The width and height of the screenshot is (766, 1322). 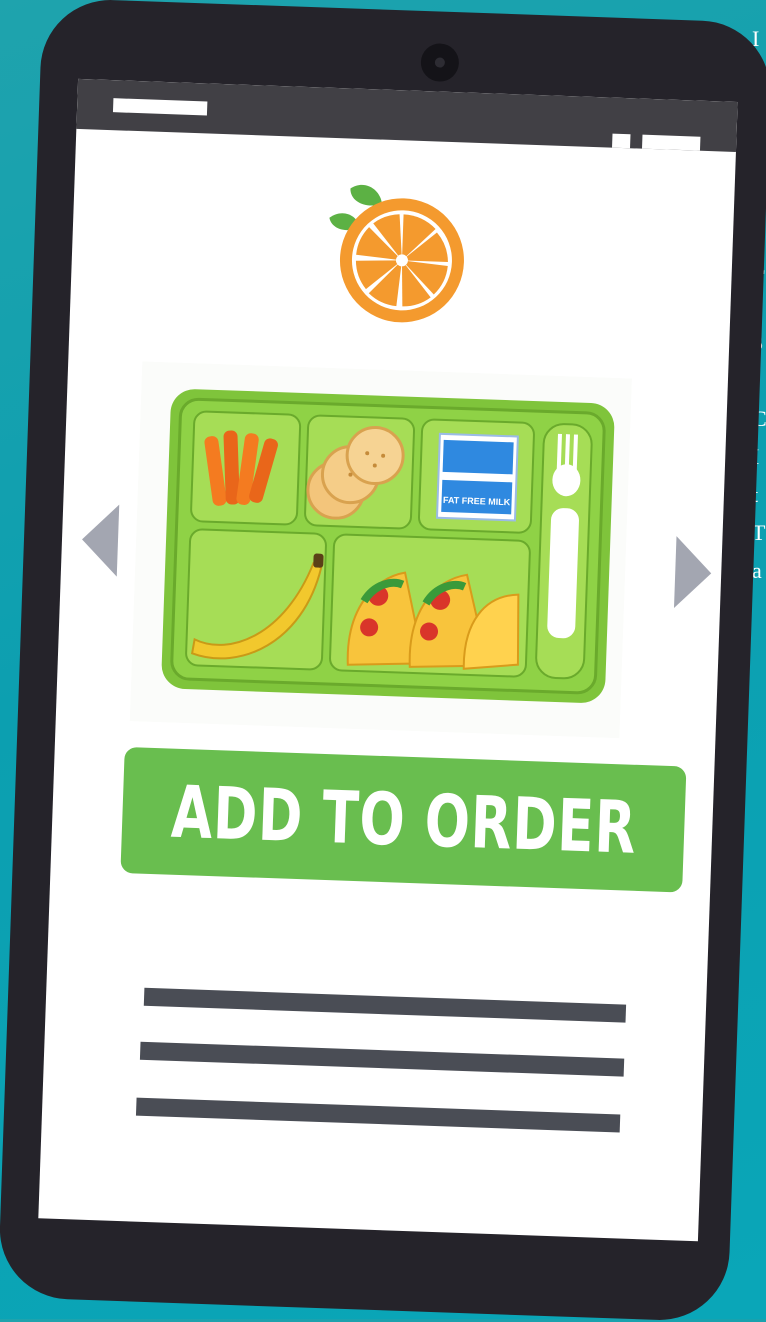 What do you see at coordinates (693, 573) in the screenshot?
I see `next-image-button` at bounding box center [693, 573].